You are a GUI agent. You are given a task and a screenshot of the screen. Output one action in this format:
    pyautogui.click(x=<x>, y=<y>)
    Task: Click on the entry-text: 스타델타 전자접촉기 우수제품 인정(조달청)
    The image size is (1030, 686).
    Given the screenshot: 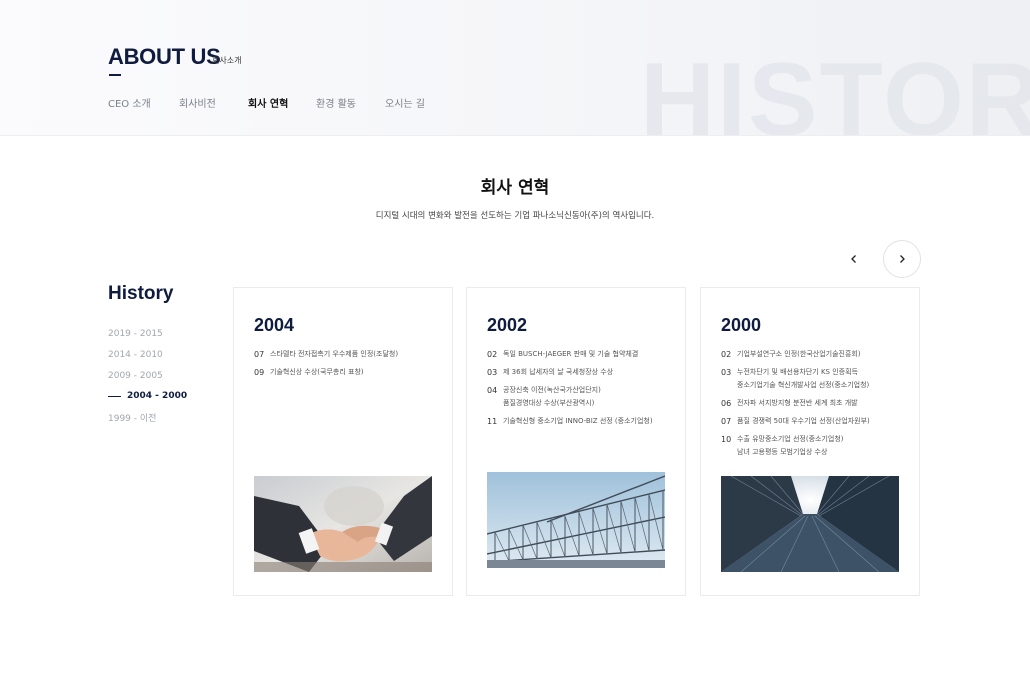 What is the action you would take?
    pyautogui.click(x=334, y=354)
    